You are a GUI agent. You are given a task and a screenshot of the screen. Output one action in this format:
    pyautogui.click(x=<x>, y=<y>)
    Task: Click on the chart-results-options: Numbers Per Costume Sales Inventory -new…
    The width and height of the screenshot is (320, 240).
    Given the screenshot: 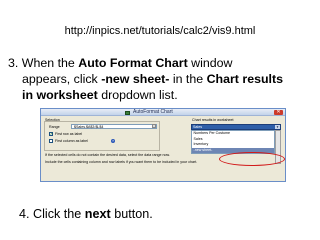 What is the action you would take?
    pyautogui.click(x=233, y=142)
    